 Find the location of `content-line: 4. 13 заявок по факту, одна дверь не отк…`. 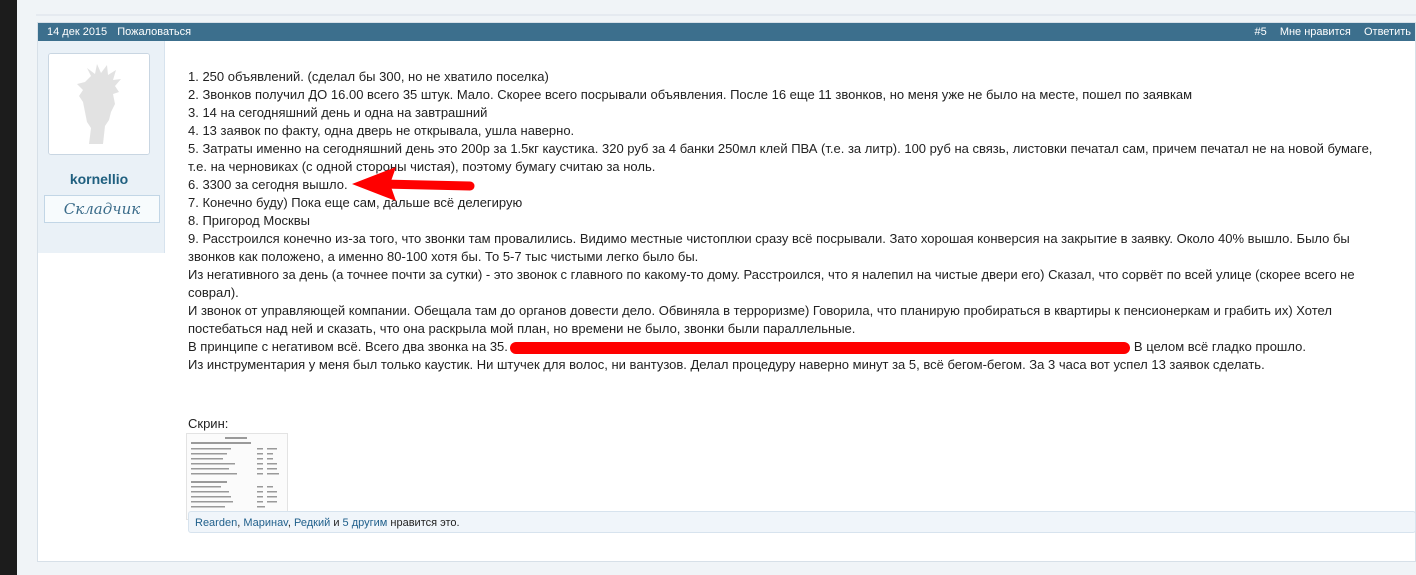

content-line: 4. 13 заявок по факту, одна дверь не отк… is located at coordinates (381, 130).